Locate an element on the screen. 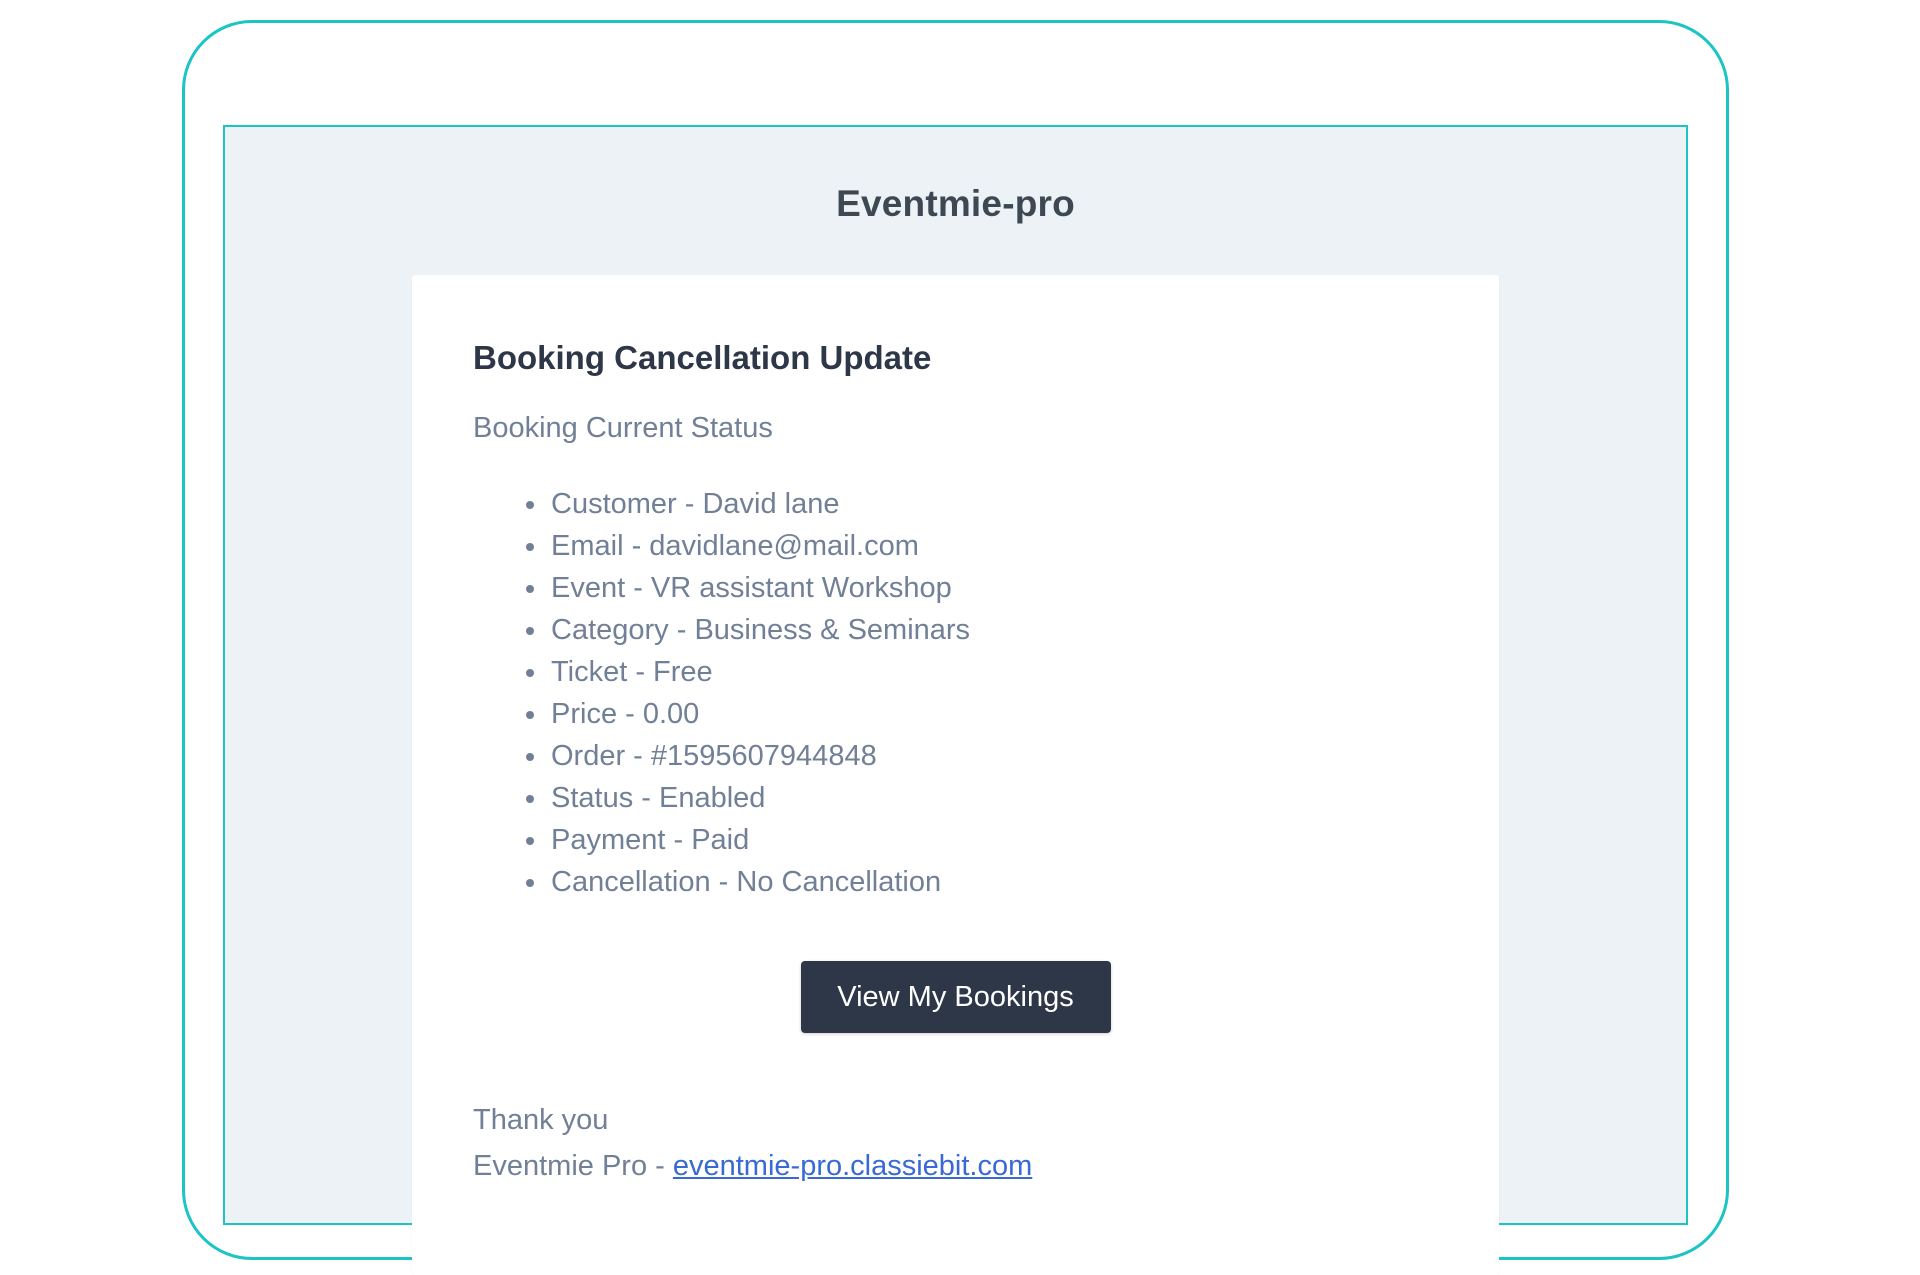 The image size is (1920, 1275). signature-name: Eventmie Pro - is located at coordinates (569, 1166).